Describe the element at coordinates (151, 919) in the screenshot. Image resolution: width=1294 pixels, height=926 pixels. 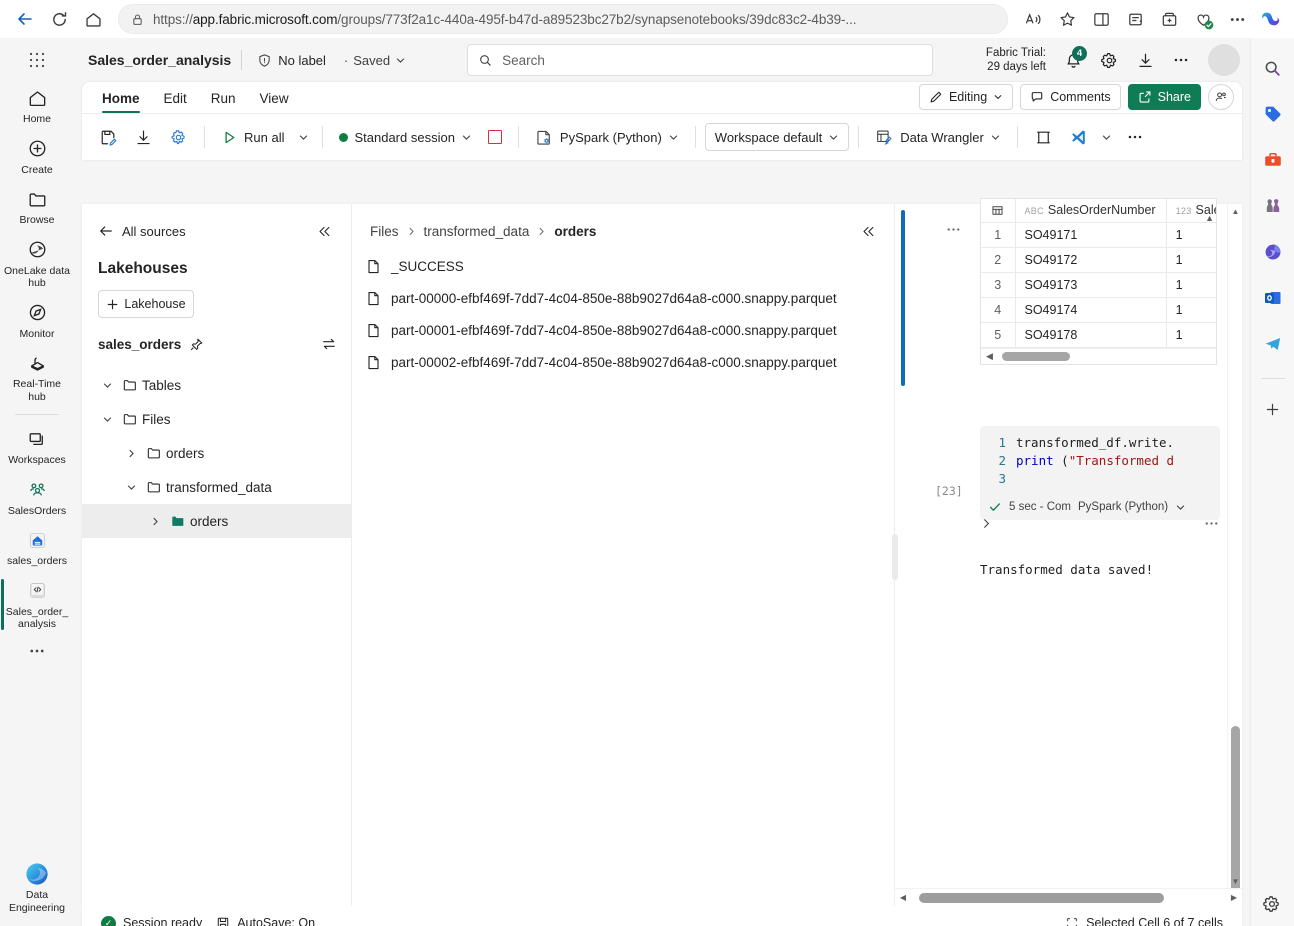
I see `session-ready-status: ✓ Session ready` at that location.